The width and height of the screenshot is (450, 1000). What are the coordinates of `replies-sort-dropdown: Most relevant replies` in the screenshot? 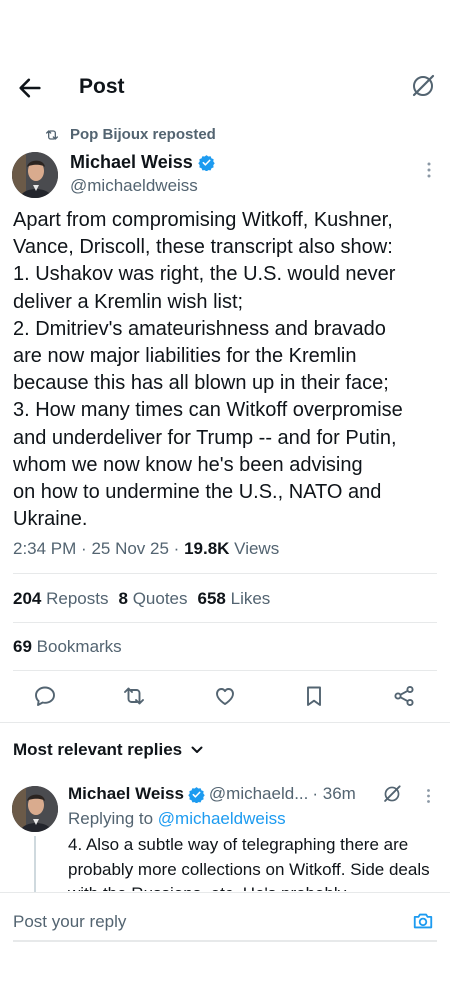 It's located at (108, 750).